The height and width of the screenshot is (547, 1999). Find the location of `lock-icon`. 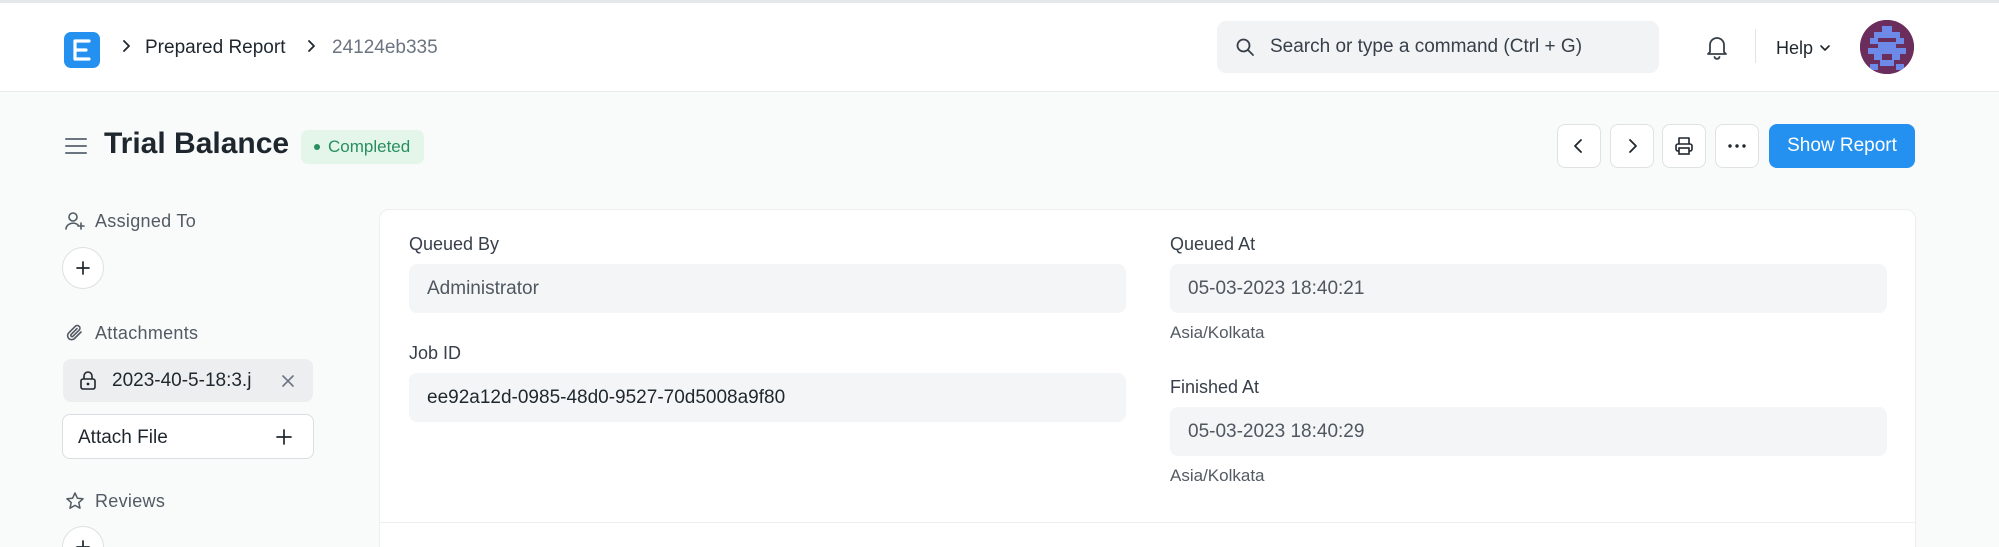

lock-icon is located at coordinates (88, 380).